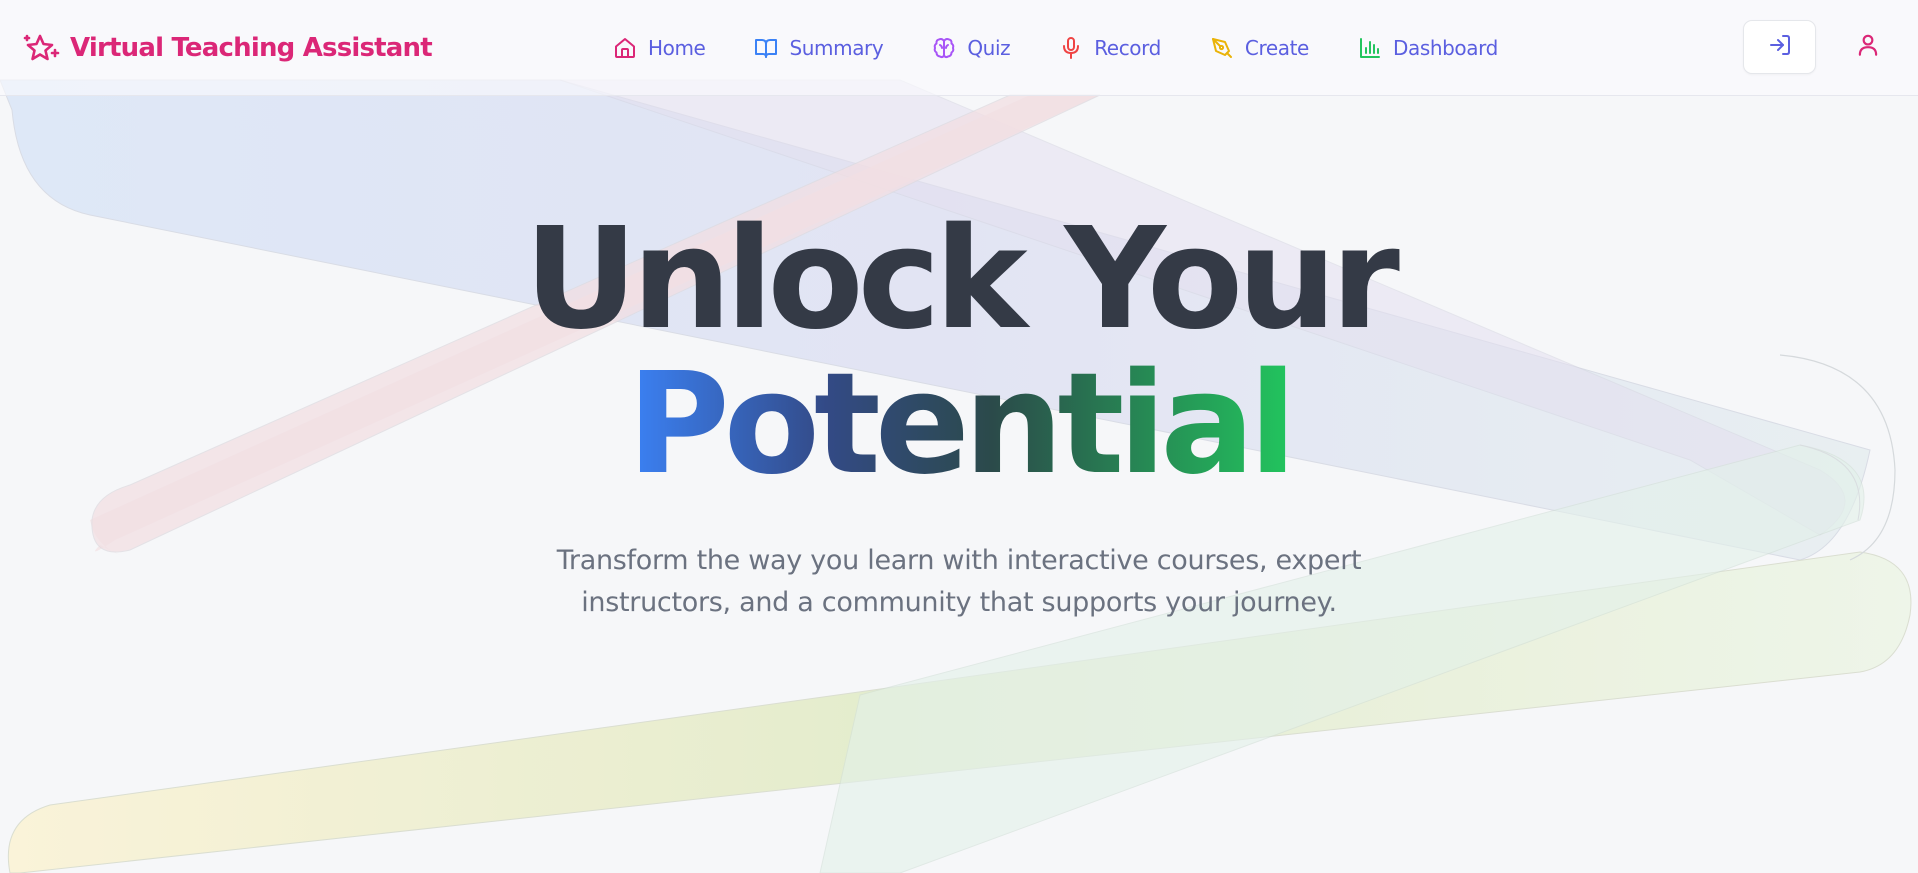 The image size is (1918, 873). I want to click on nav-item-dashboard: Dashboard, so click(1427, 48).